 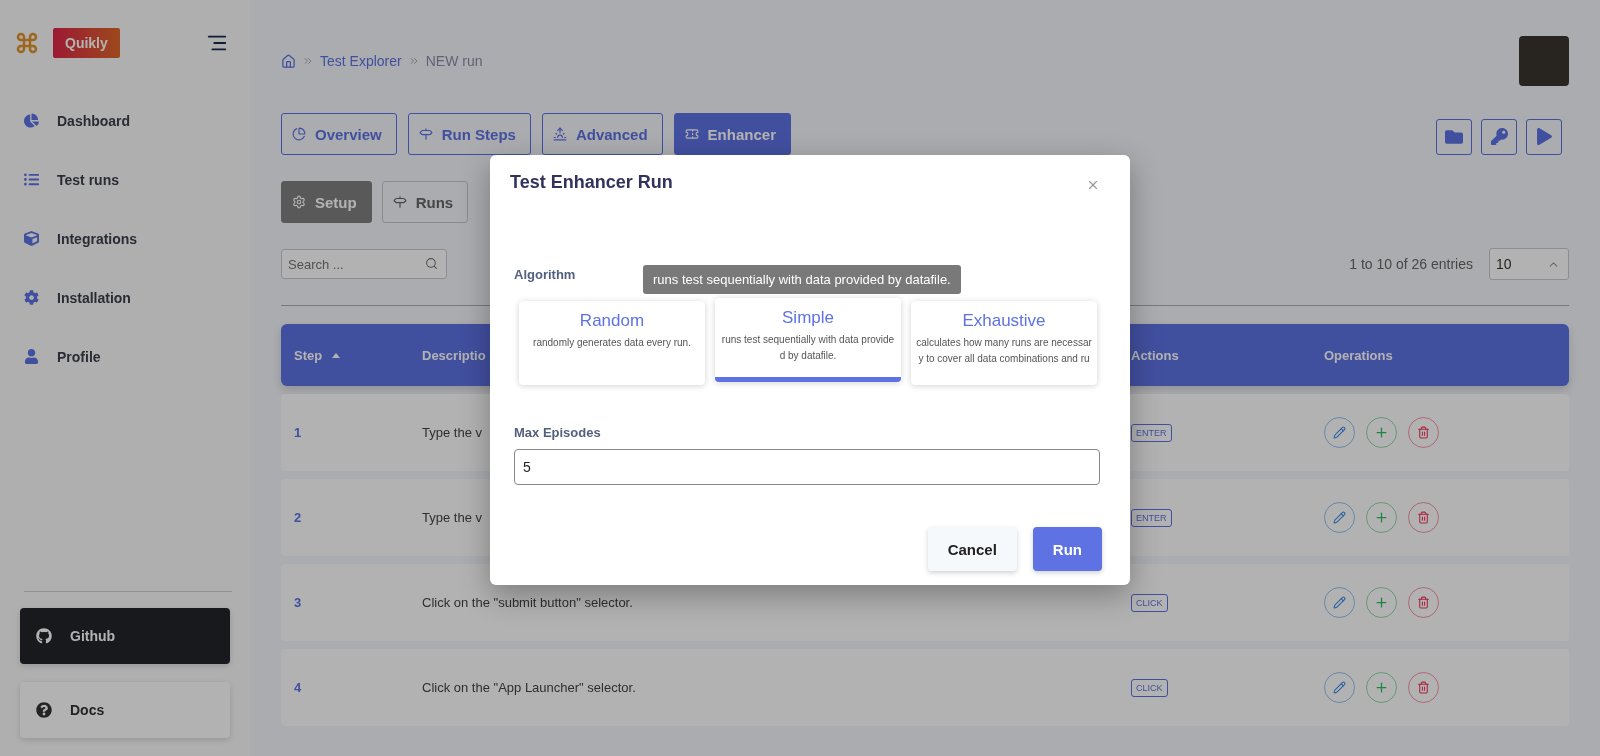 I want to click on algorithm-name: Simple, so click(x=808, y=318).